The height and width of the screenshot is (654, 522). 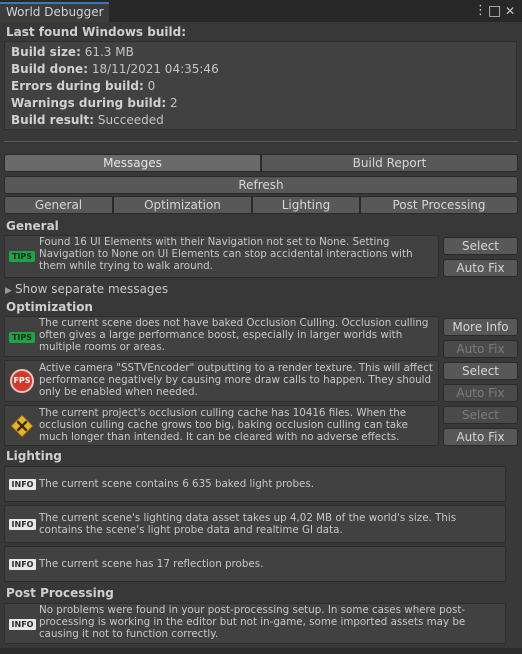 I want to click on foldout-arrow-icon: ▶, so click(x=8, y=291).